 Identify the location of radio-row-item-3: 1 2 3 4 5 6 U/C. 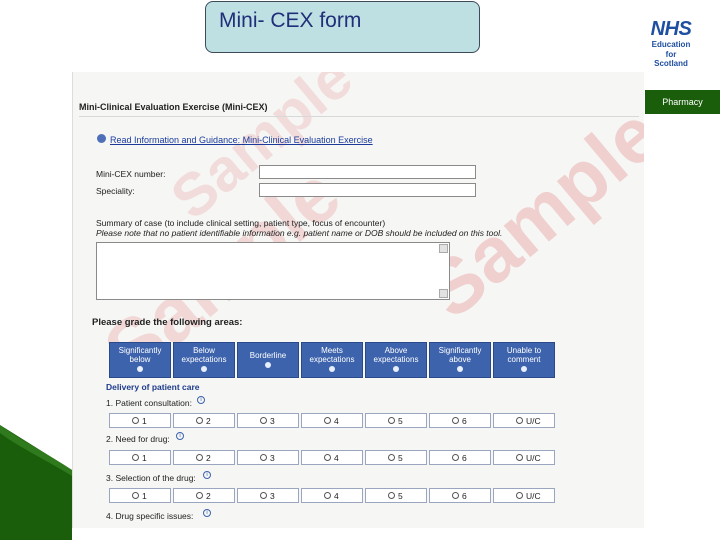
(332, 495).